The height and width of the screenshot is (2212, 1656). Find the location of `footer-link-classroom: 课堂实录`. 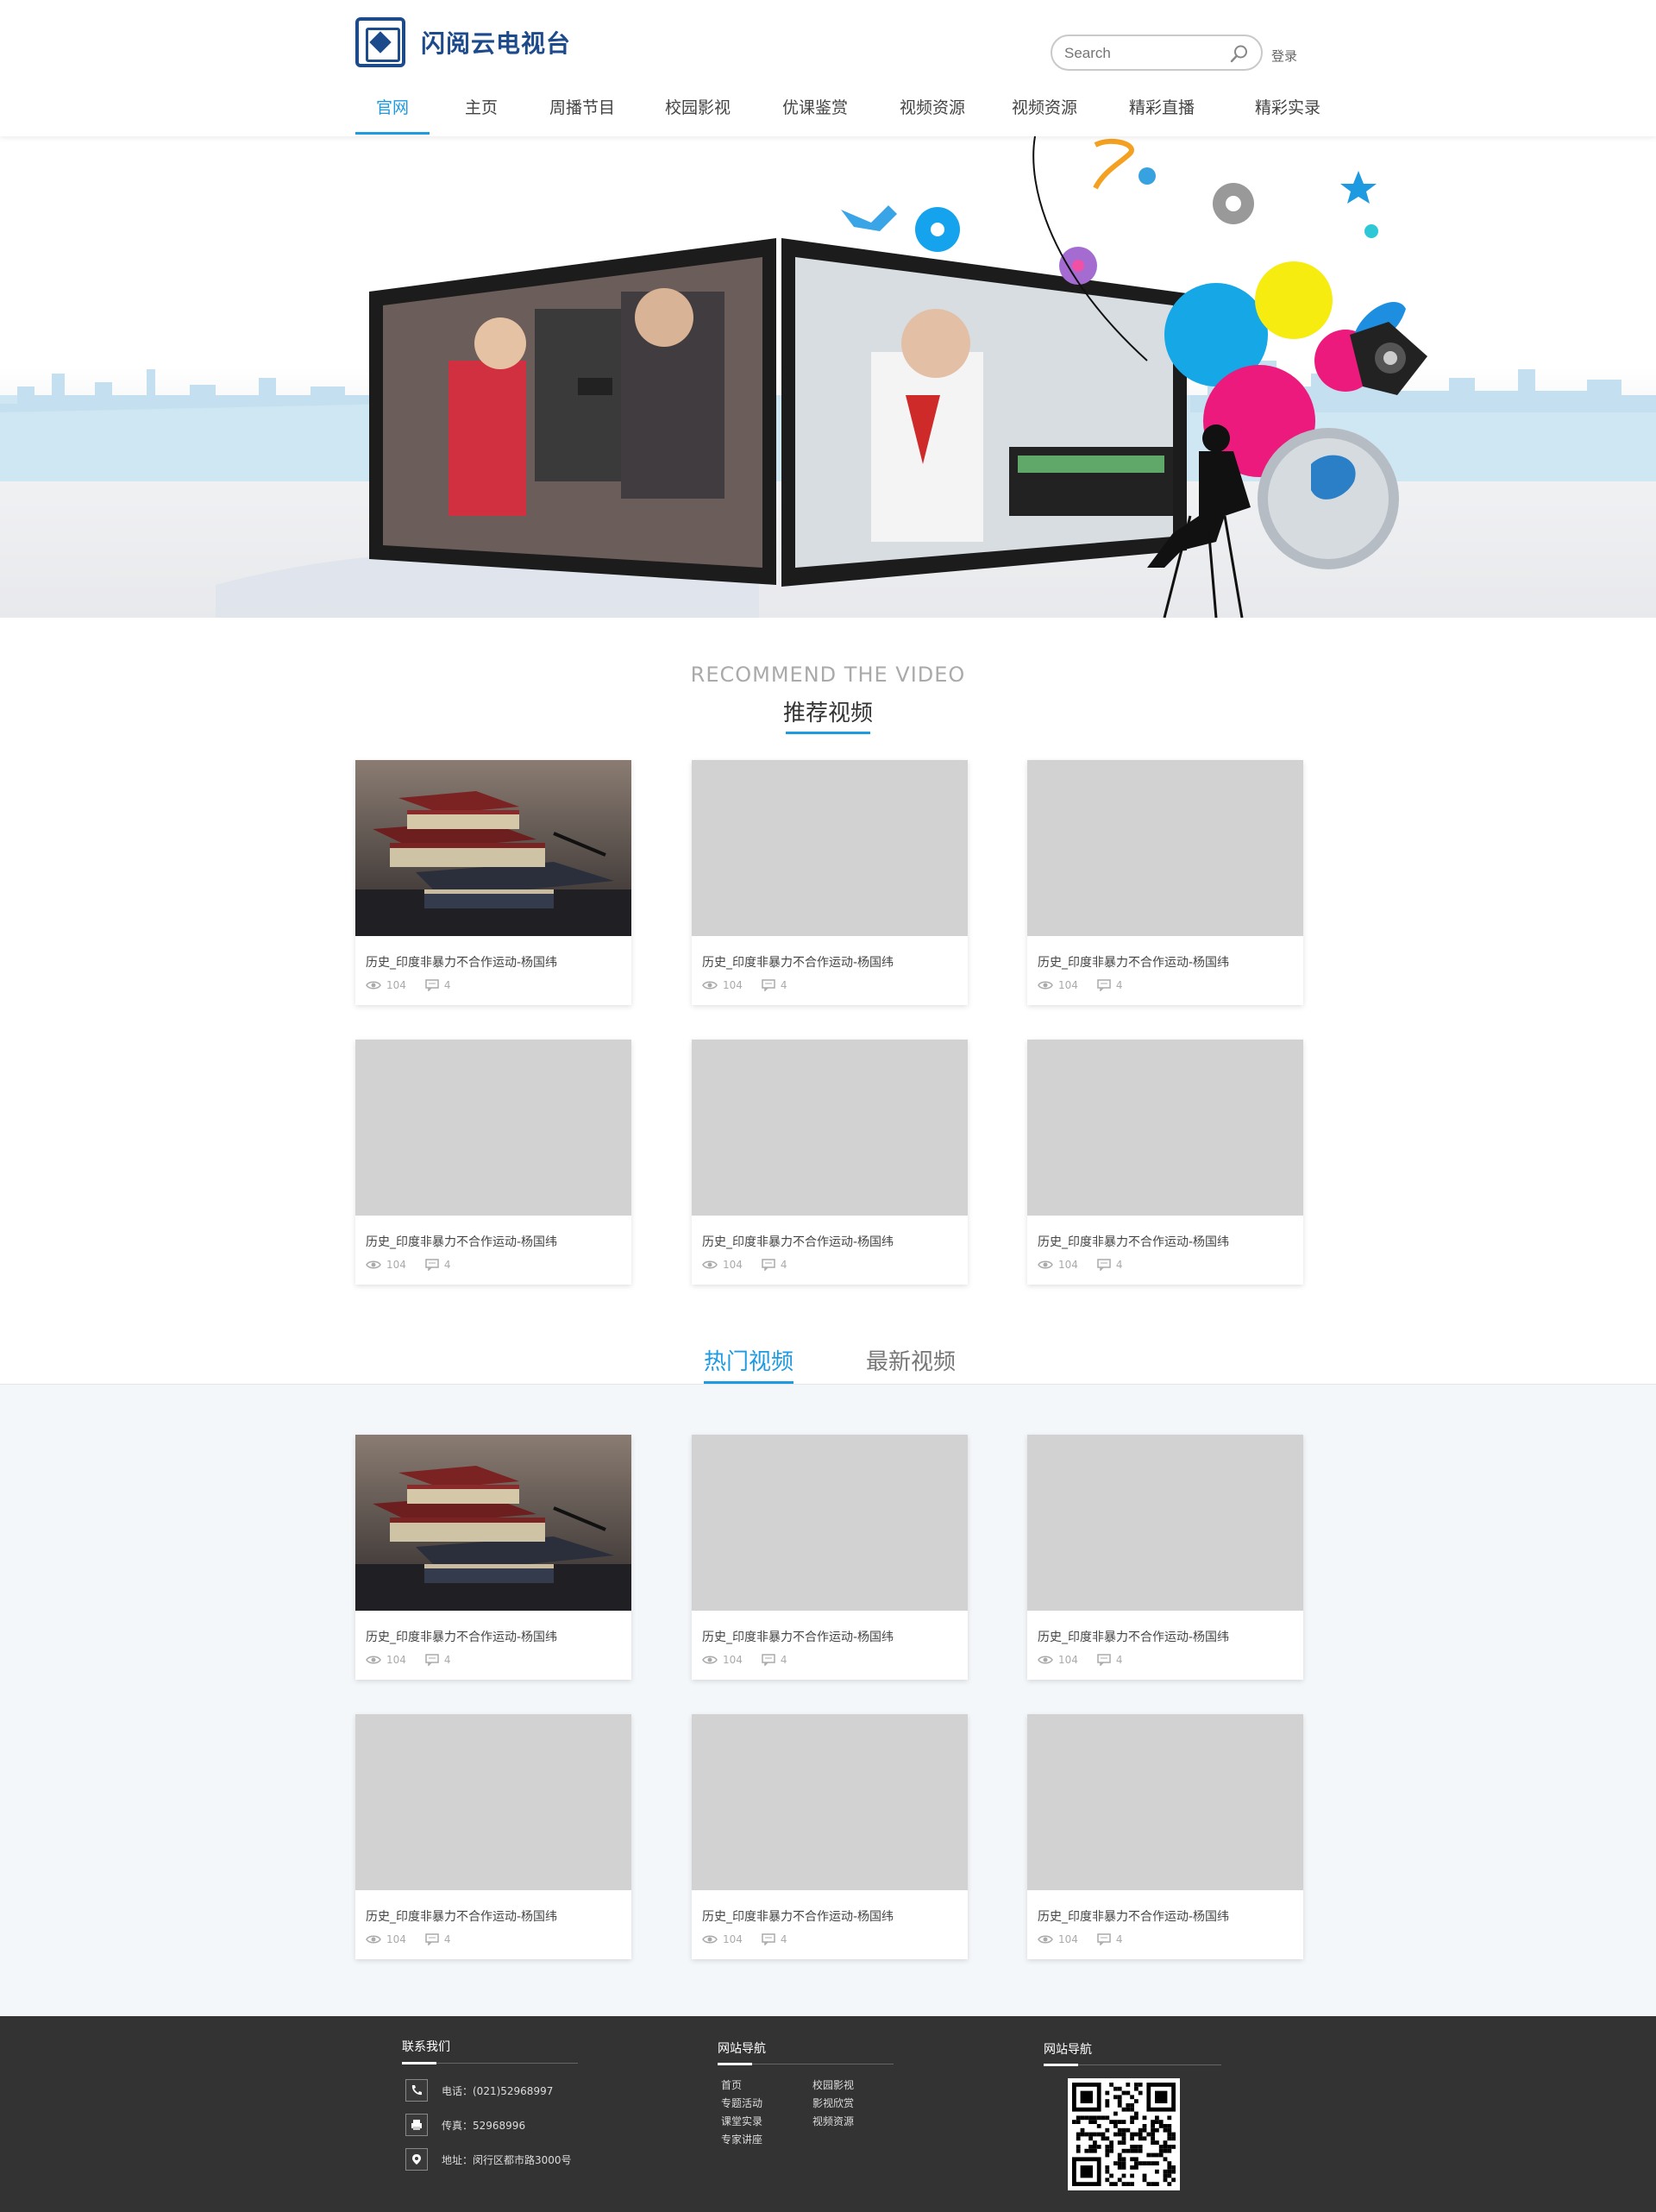

footer-link-classroom: 课堂实录 is located at coordinates (741, 2121).